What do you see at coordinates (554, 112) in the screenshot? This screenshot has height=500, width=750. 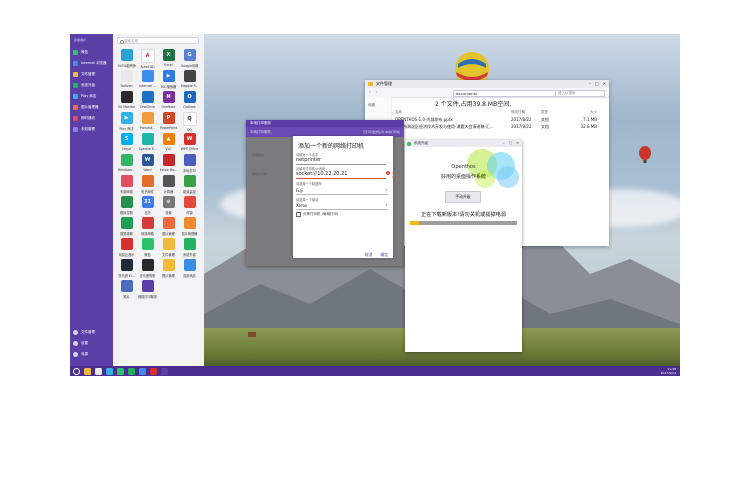 I see `col-type: 类型` at bounding box center [554, 112].